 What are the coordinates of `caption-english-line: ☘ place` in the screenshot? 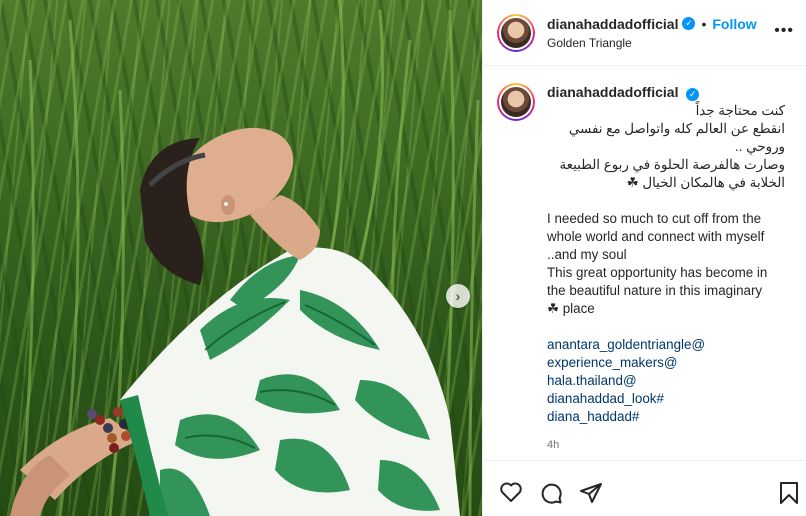 It's located at (571, 308).